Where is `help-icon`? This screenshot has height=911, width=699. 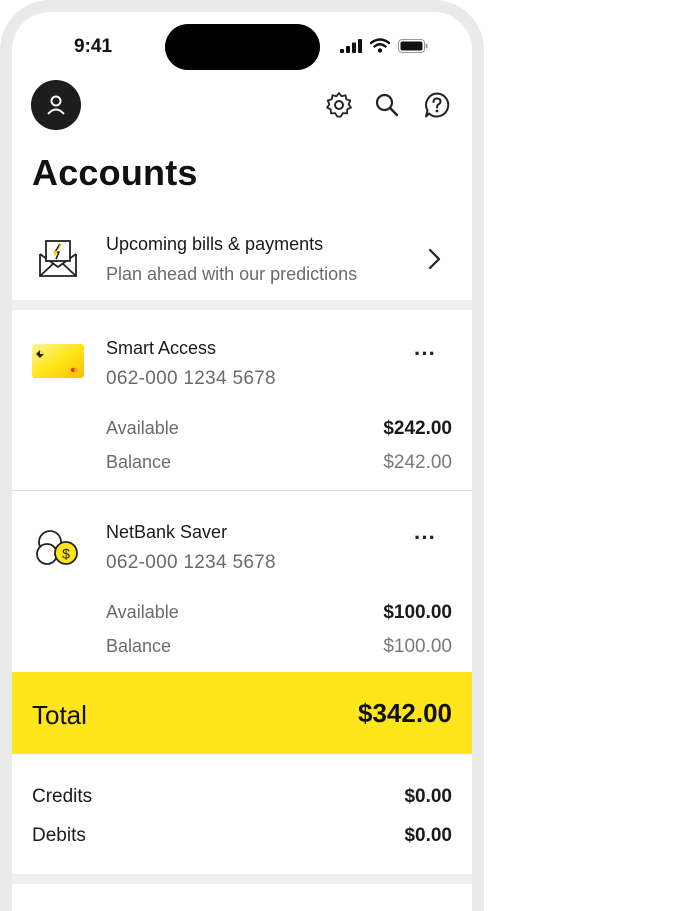 help-icon is located at coordinates (437, 105).